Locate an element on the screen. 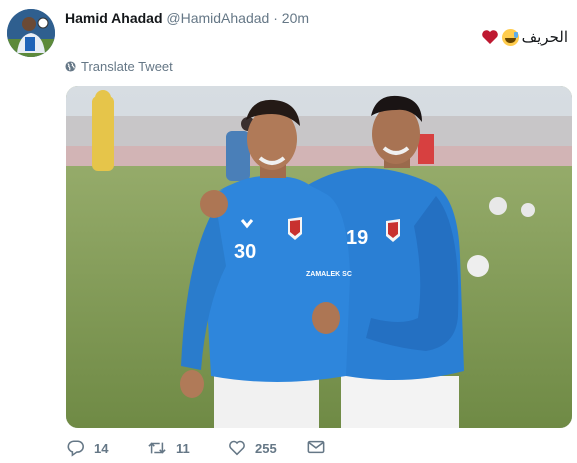 The height and width of the screenshot is (463, 577). tweet-timestamp: 20m is located at coordinates (295, 18).